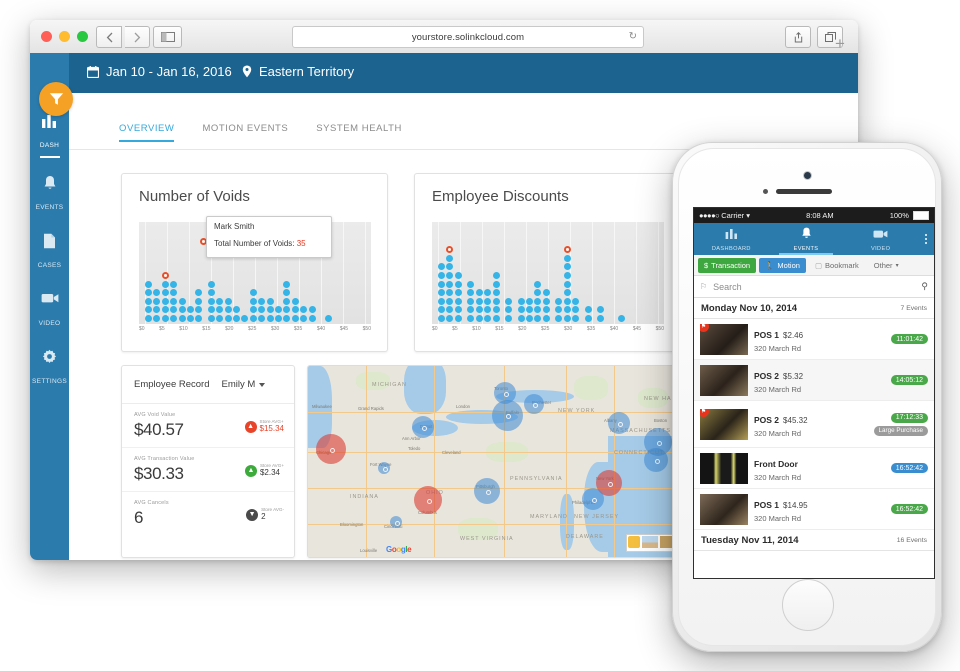  What do you see at coordinates (814, 239) in the screenshot?
I see `phone-nav-bar: DASHBOARD EVENTS VIDEO` at bounding box center [814, 239].